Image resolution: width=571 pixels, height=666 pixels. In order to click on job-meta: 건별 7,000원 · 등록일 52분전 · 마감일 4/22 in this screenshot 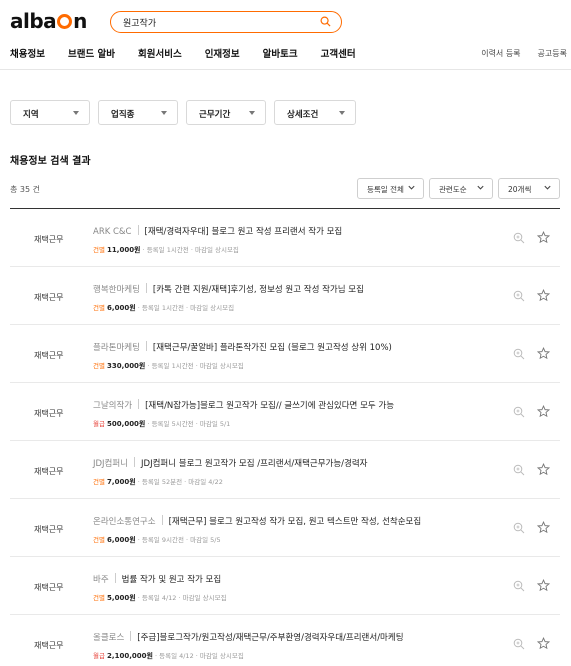, I will do `click(158, 481)`.